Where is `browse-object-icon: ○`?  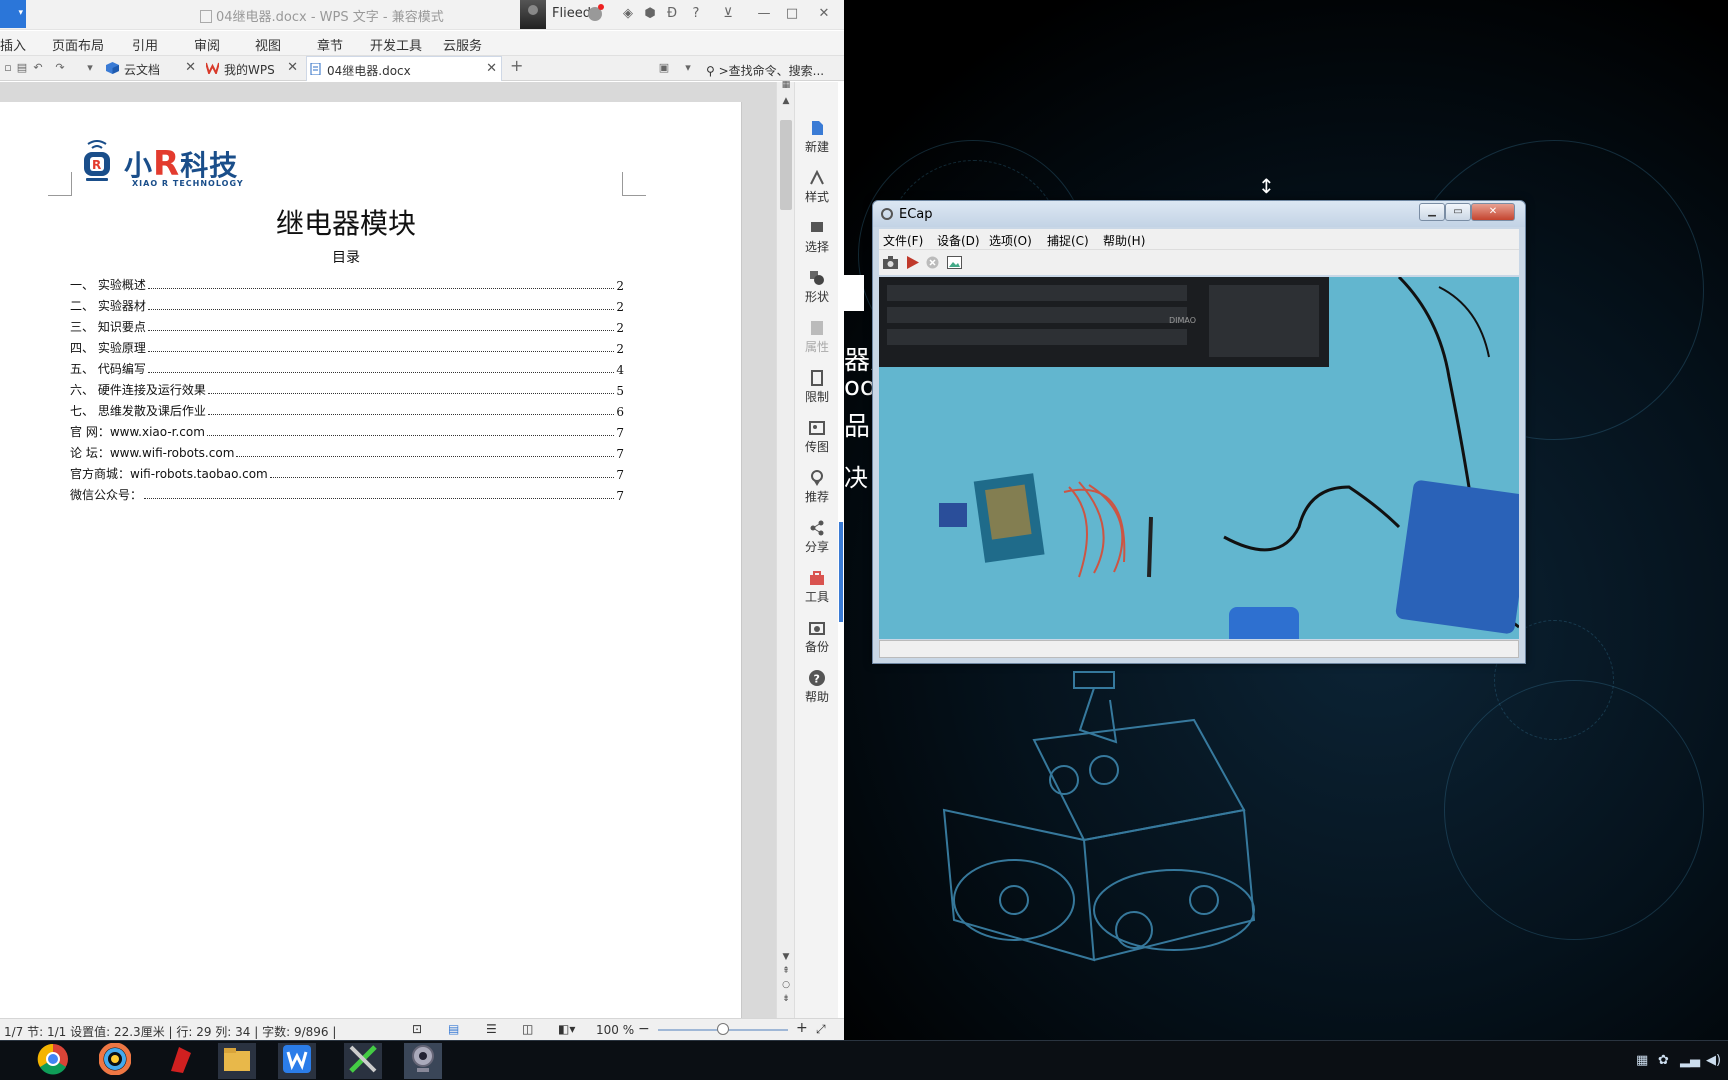 browse-object-icon: ○ is located at coordinates (786, 985).